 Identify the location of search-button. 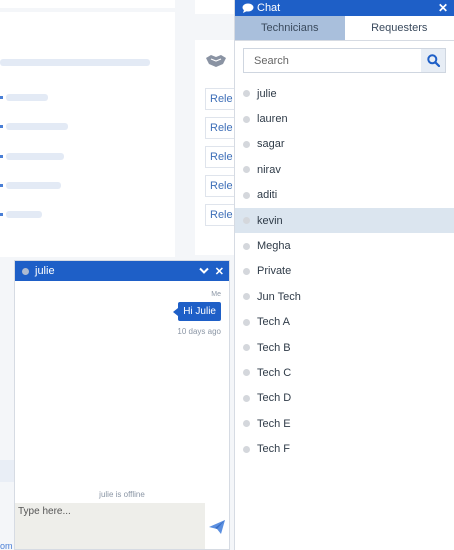
(433, 60).